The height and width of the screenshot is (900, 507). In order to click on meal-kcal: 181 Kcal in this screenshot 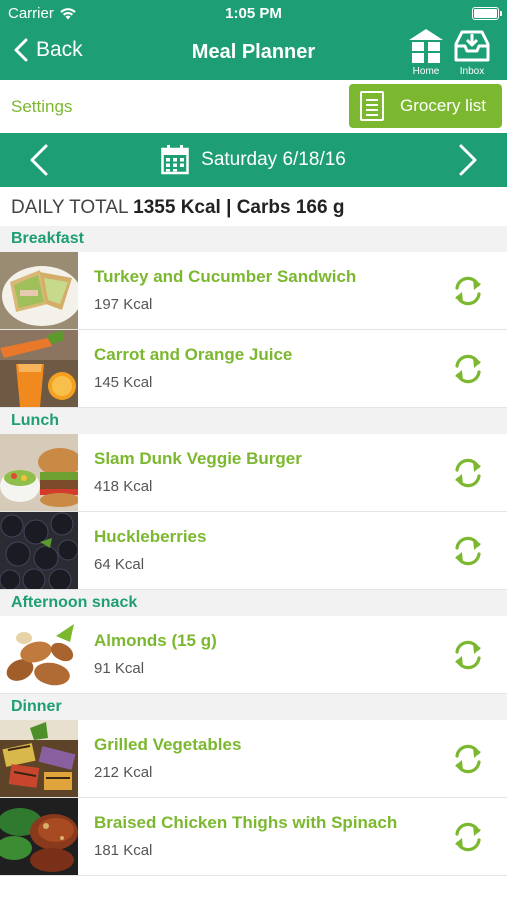, I will do `click(123, 850)`.